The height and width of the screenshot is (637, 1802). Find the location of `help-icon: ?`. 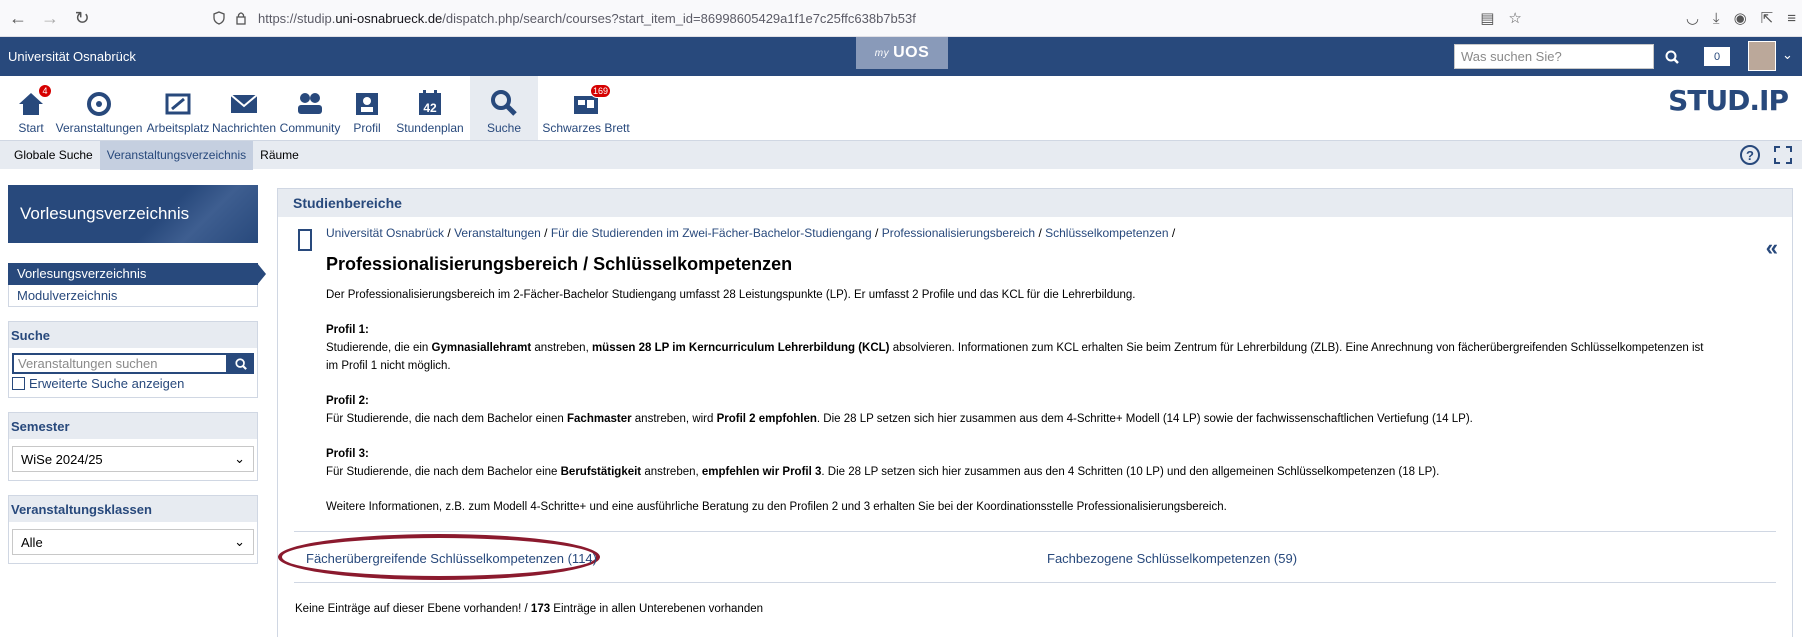

help-icon: ? is located at coordinates (1750, 155).